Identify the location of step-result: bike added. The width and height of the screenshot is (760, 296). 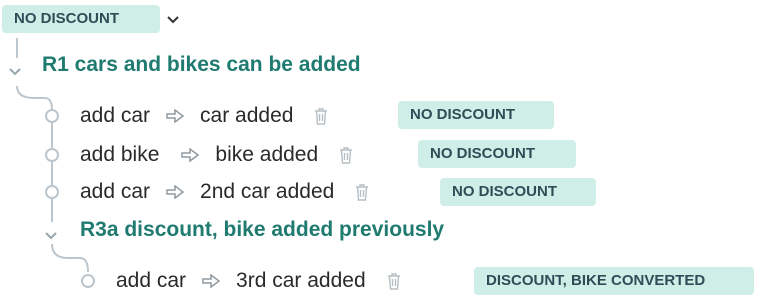
(267, 154).